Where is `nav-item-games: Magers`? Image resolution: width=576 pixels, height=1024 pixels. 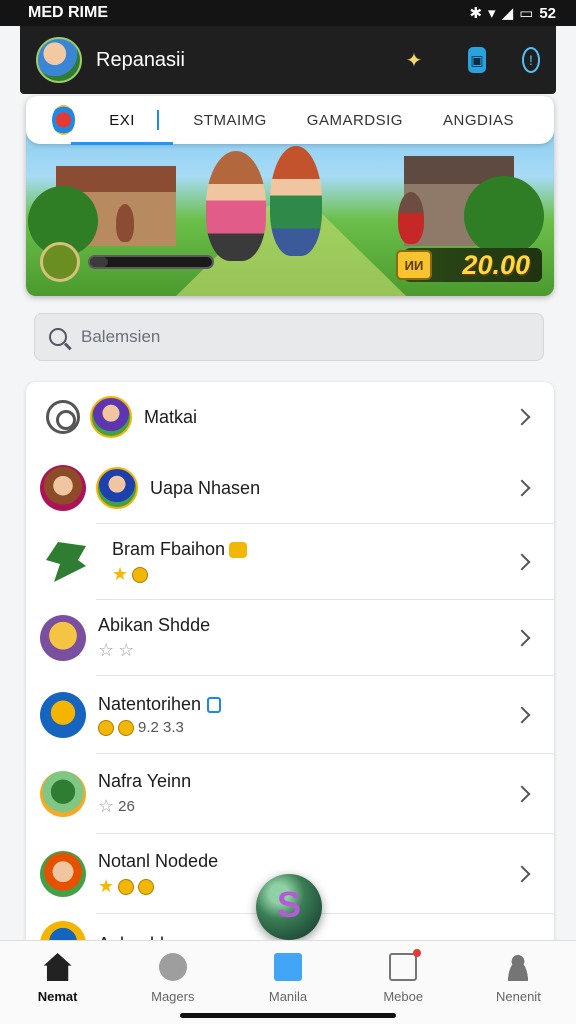 nav-item-games: Magers is located at coordinates (172, 982).